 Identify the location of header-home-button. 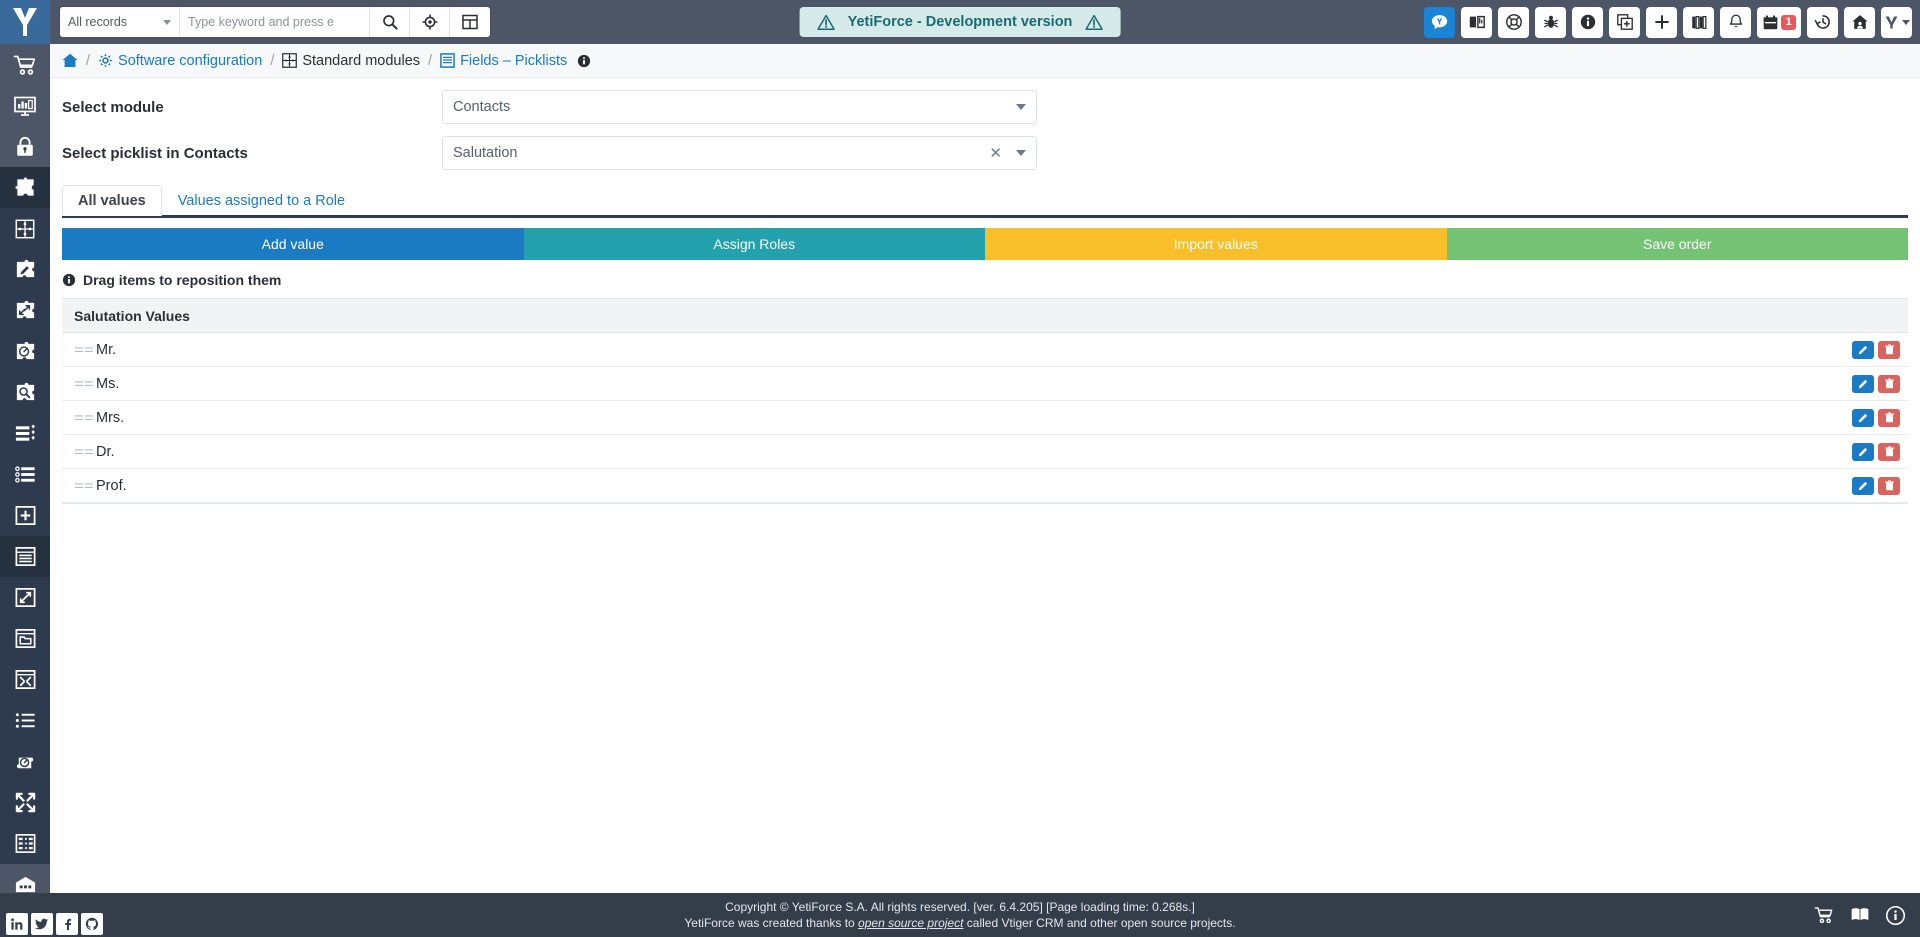
(1859, 22).